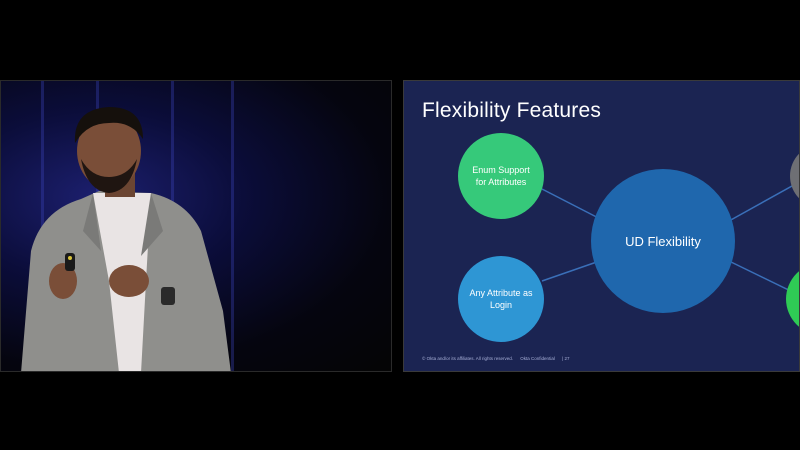 This screenshot has height=450, width=800. Describe the element at coordinates (501, 299) in the screenshot. I see `node-any-attribute-label: Any Attribute as Login` at that location.